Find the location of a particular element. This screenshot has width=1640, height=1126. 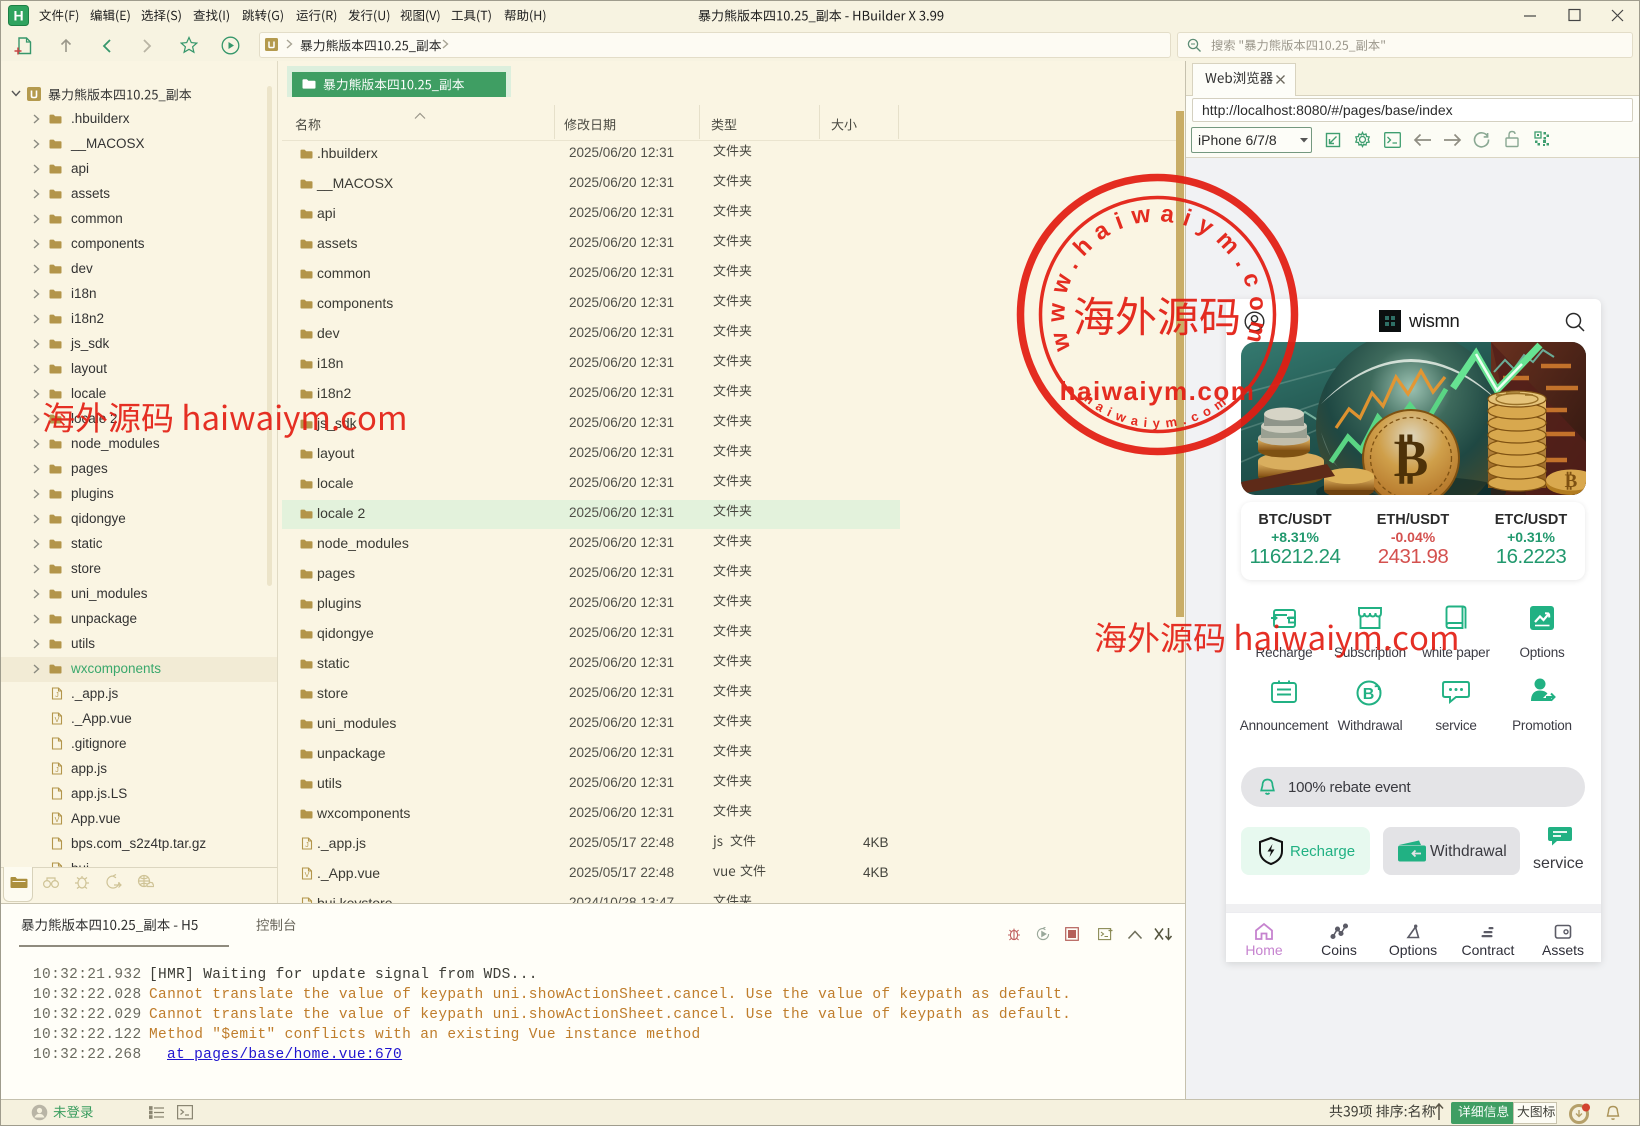

svg-text: haiwaiym.com is located at coordinates (1158, 391).